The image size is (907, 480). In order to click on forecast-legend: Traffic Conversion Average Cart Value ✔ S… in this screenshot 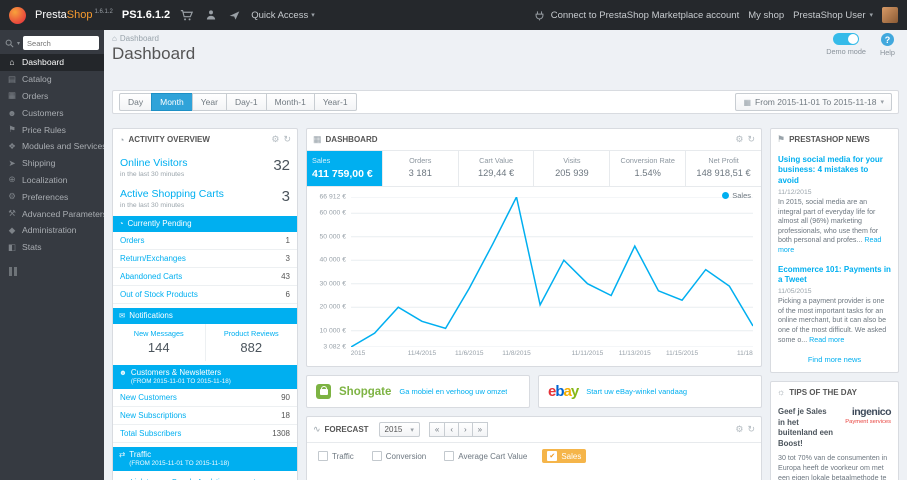, I will do `click(534, 455)`.